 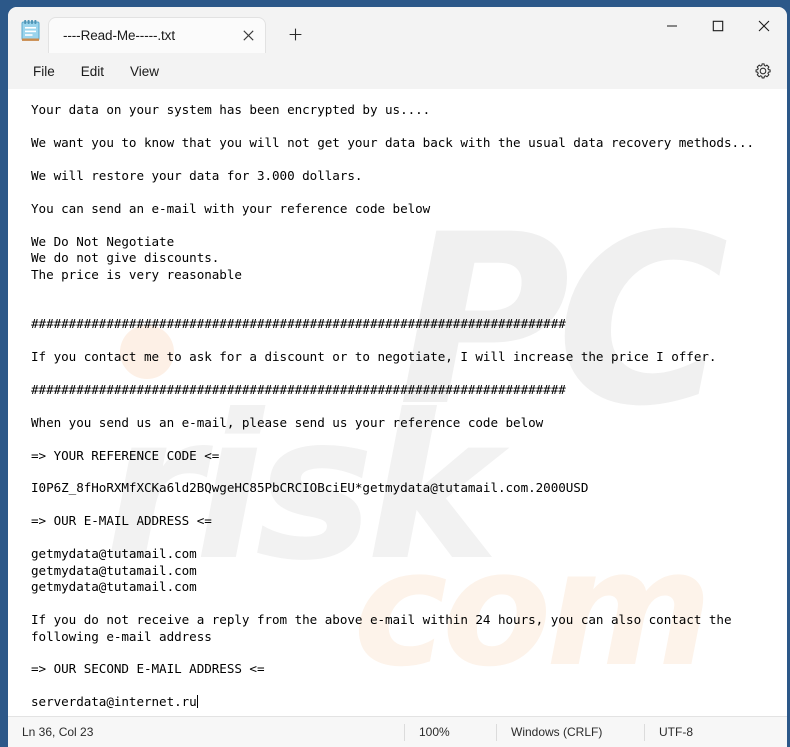 What do you see at coordinates (44, 71) in the screenshot?
I see `menu-item-file: File` at bounding box center [44, 71].